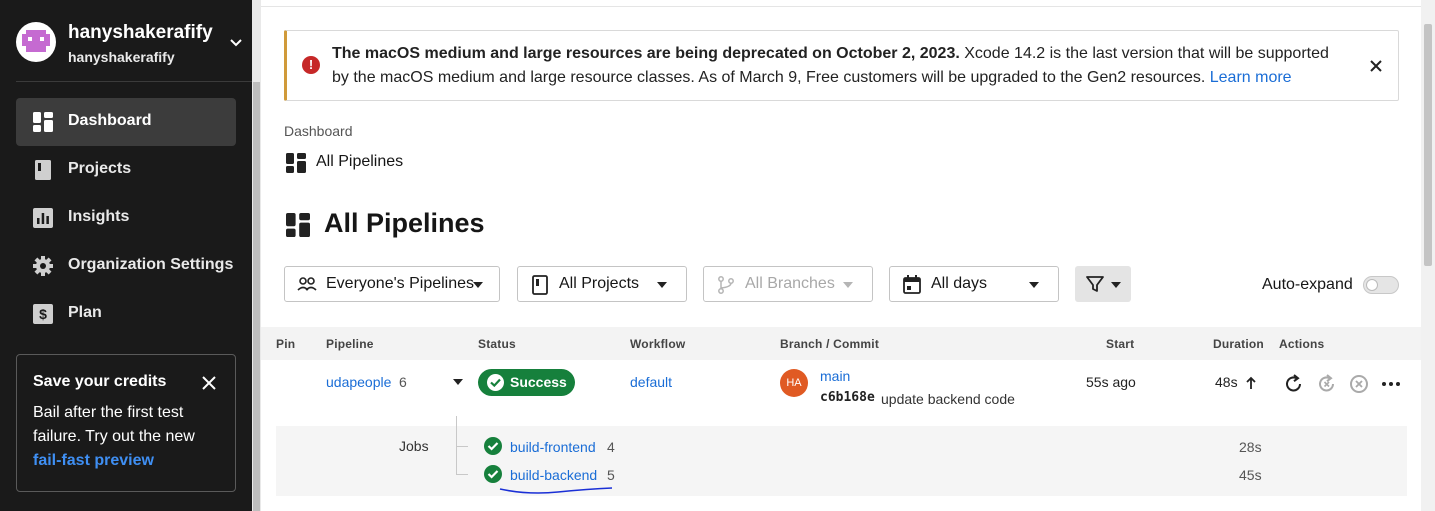  I want to click on auto-expand-toggle, so click(1381, 285).